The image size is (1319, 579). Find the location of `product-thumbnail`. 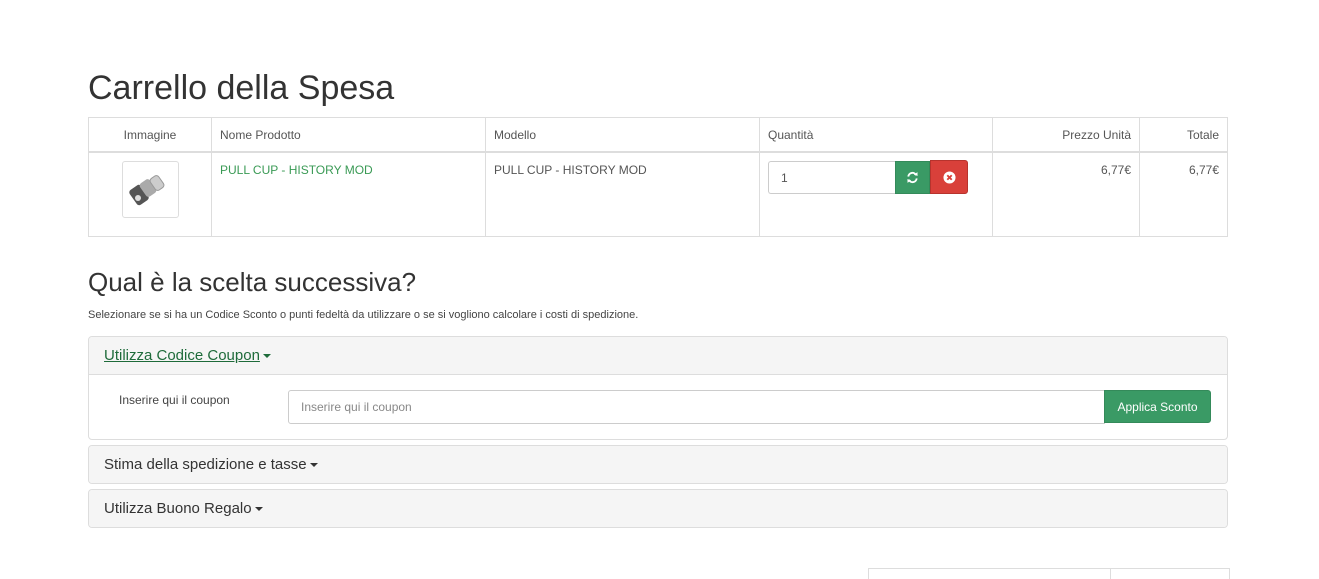

product-thumbnail is located at coordinates (150, 189).